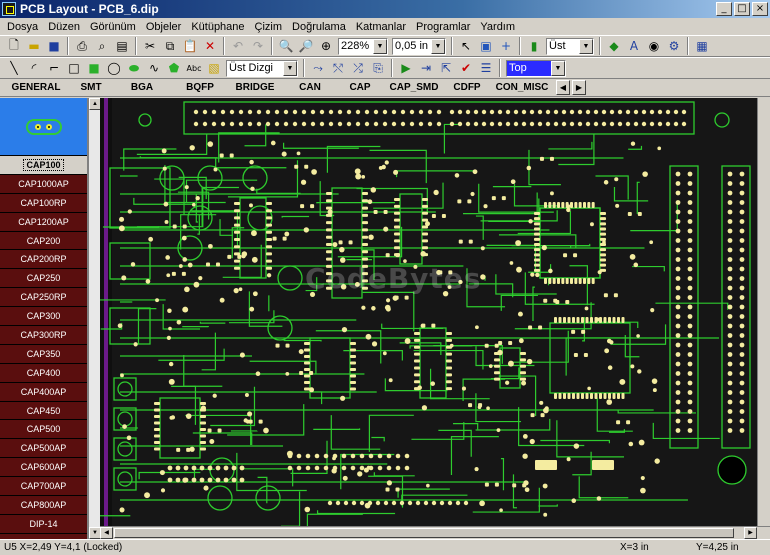 This screenshot has width=770, height=555. I want to click on component-item: CAP200RP, so click(43, 260).